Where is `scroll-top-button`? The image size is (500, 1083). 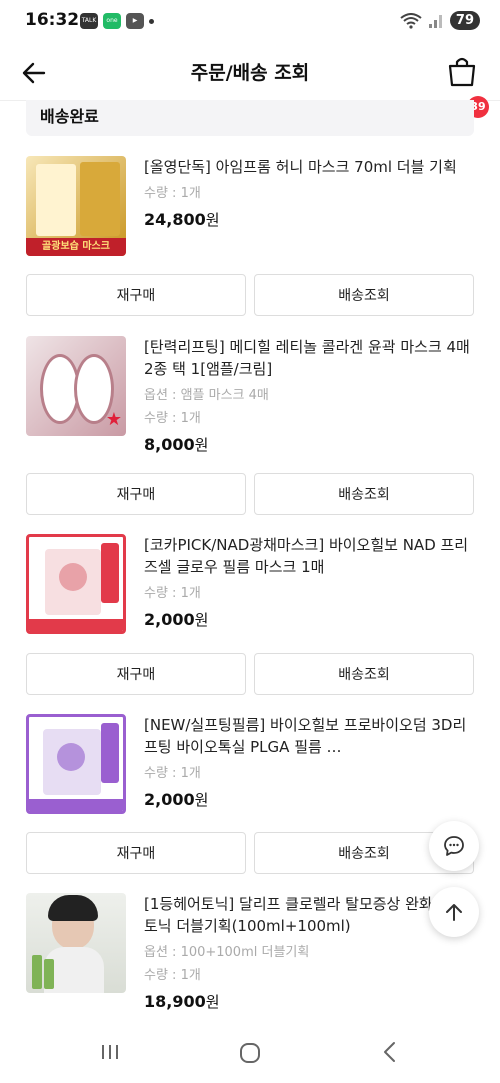
scroll-top-button is located at coordinates (454, 912).